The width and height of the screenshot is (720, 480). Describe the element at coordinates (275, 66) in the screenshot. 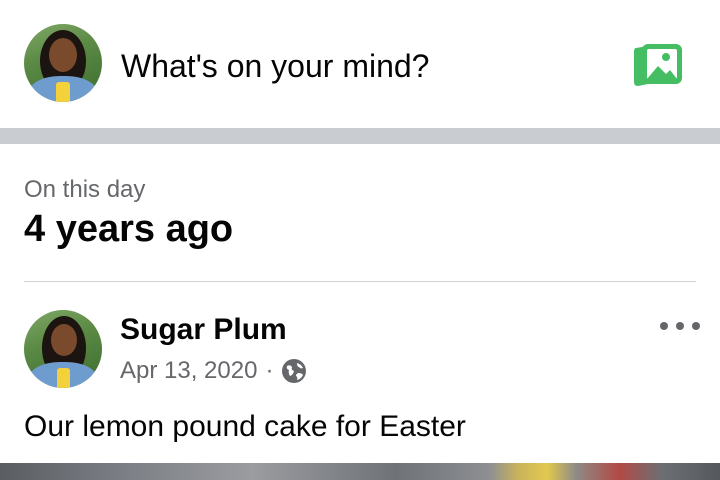

I see `composer-prompt: What's on your mind?` at that location.